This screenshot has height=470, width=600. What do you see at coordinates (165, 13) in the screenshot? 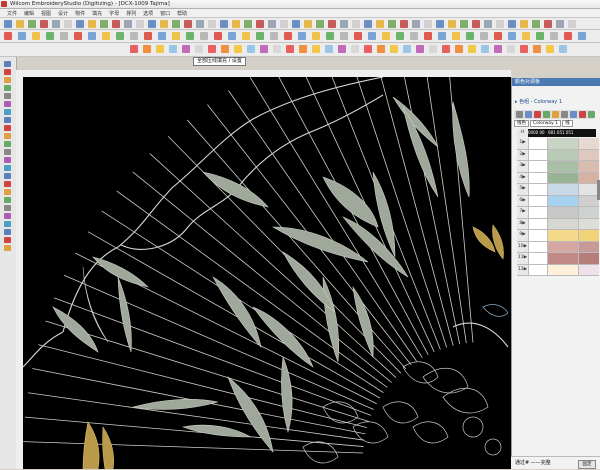
I see `menu-item: 窗口` at bounding box center [165, 13].